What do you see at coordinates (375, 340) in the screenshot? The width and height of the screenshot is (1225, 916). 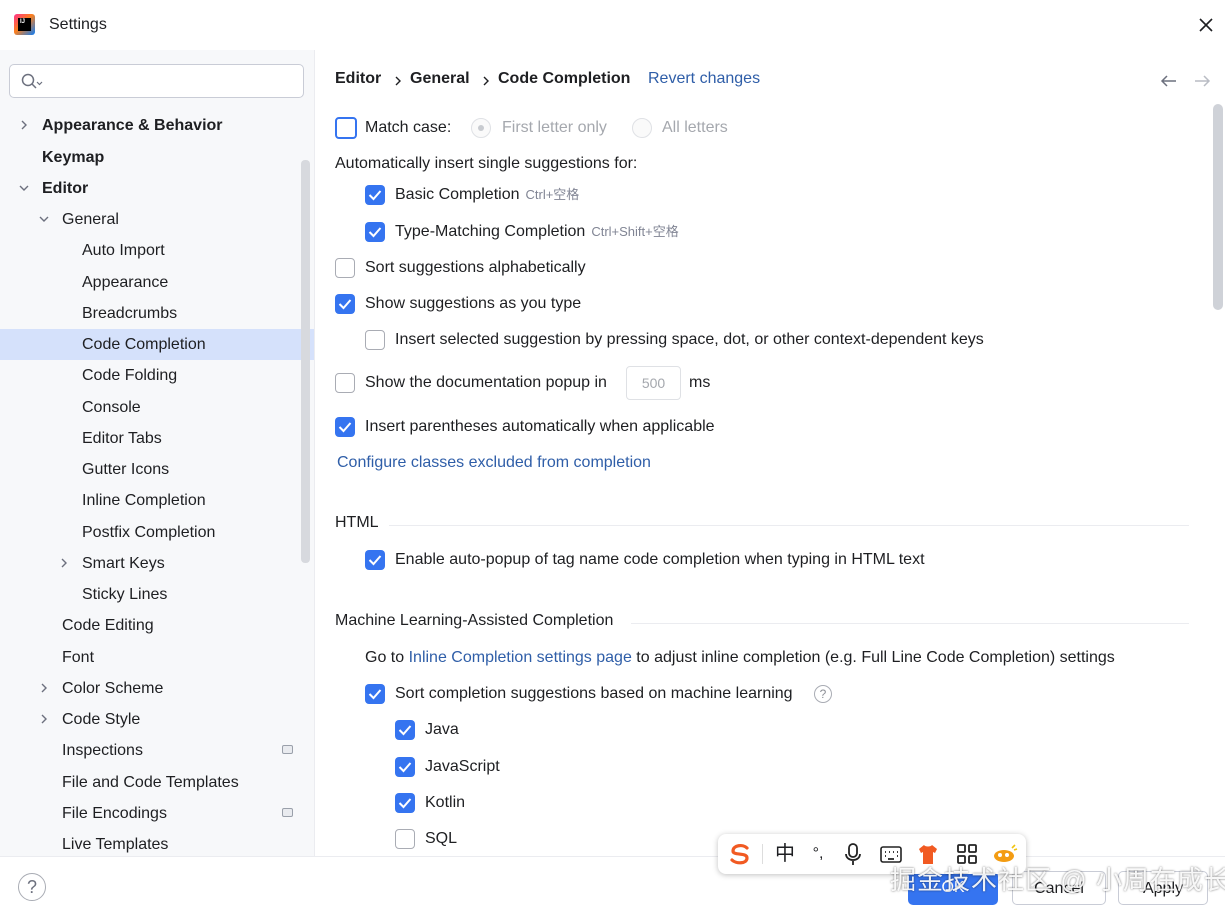 I see `insert-selected-checkbox` at bounding box center [375, 340].